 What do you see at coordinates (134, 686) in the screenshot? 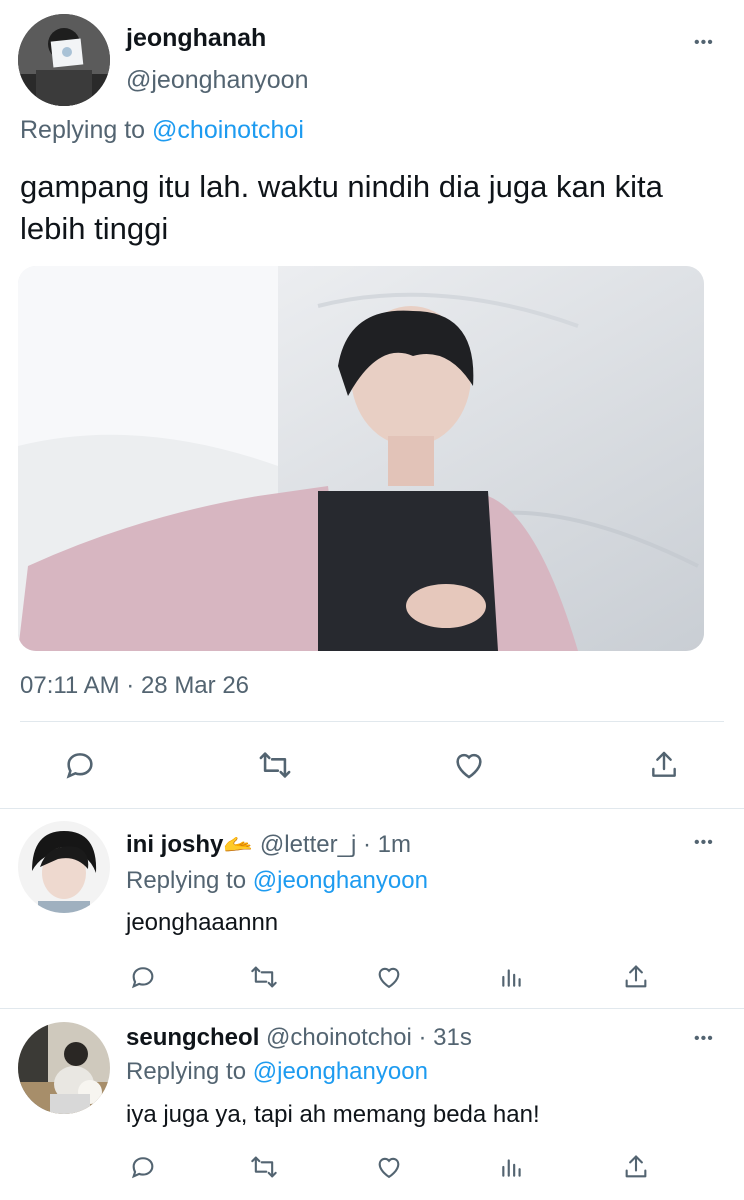
I see `main-tweet-timestamp: 07:11 AM · 28 Mar 26` at bounding box center [134, 686].